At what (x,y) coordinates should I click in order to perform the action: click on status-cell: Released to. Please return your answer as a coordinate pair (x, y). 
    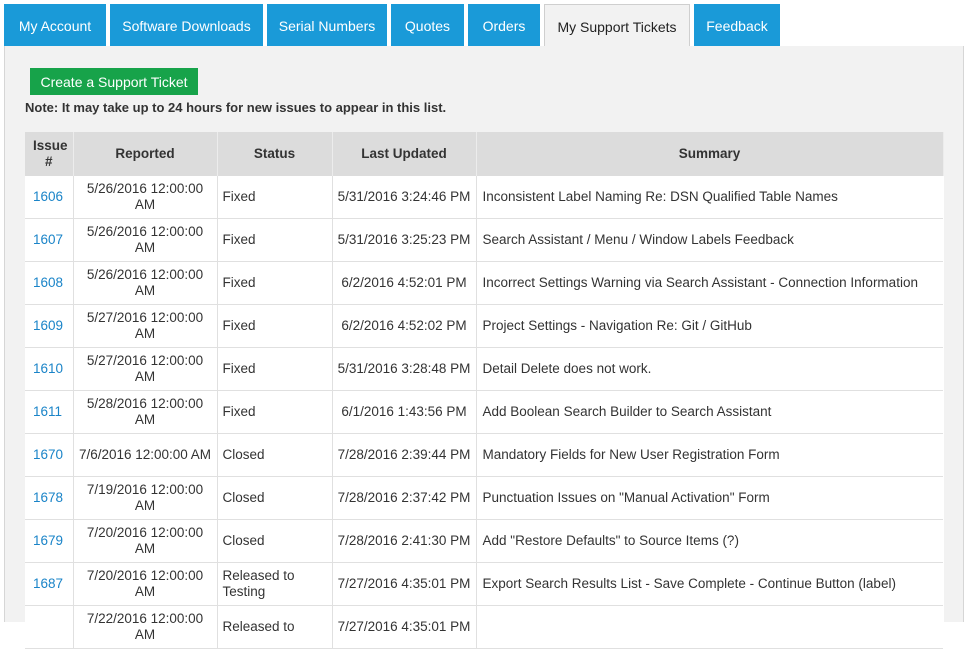
    Looking at the image, I should click on (275, 627).